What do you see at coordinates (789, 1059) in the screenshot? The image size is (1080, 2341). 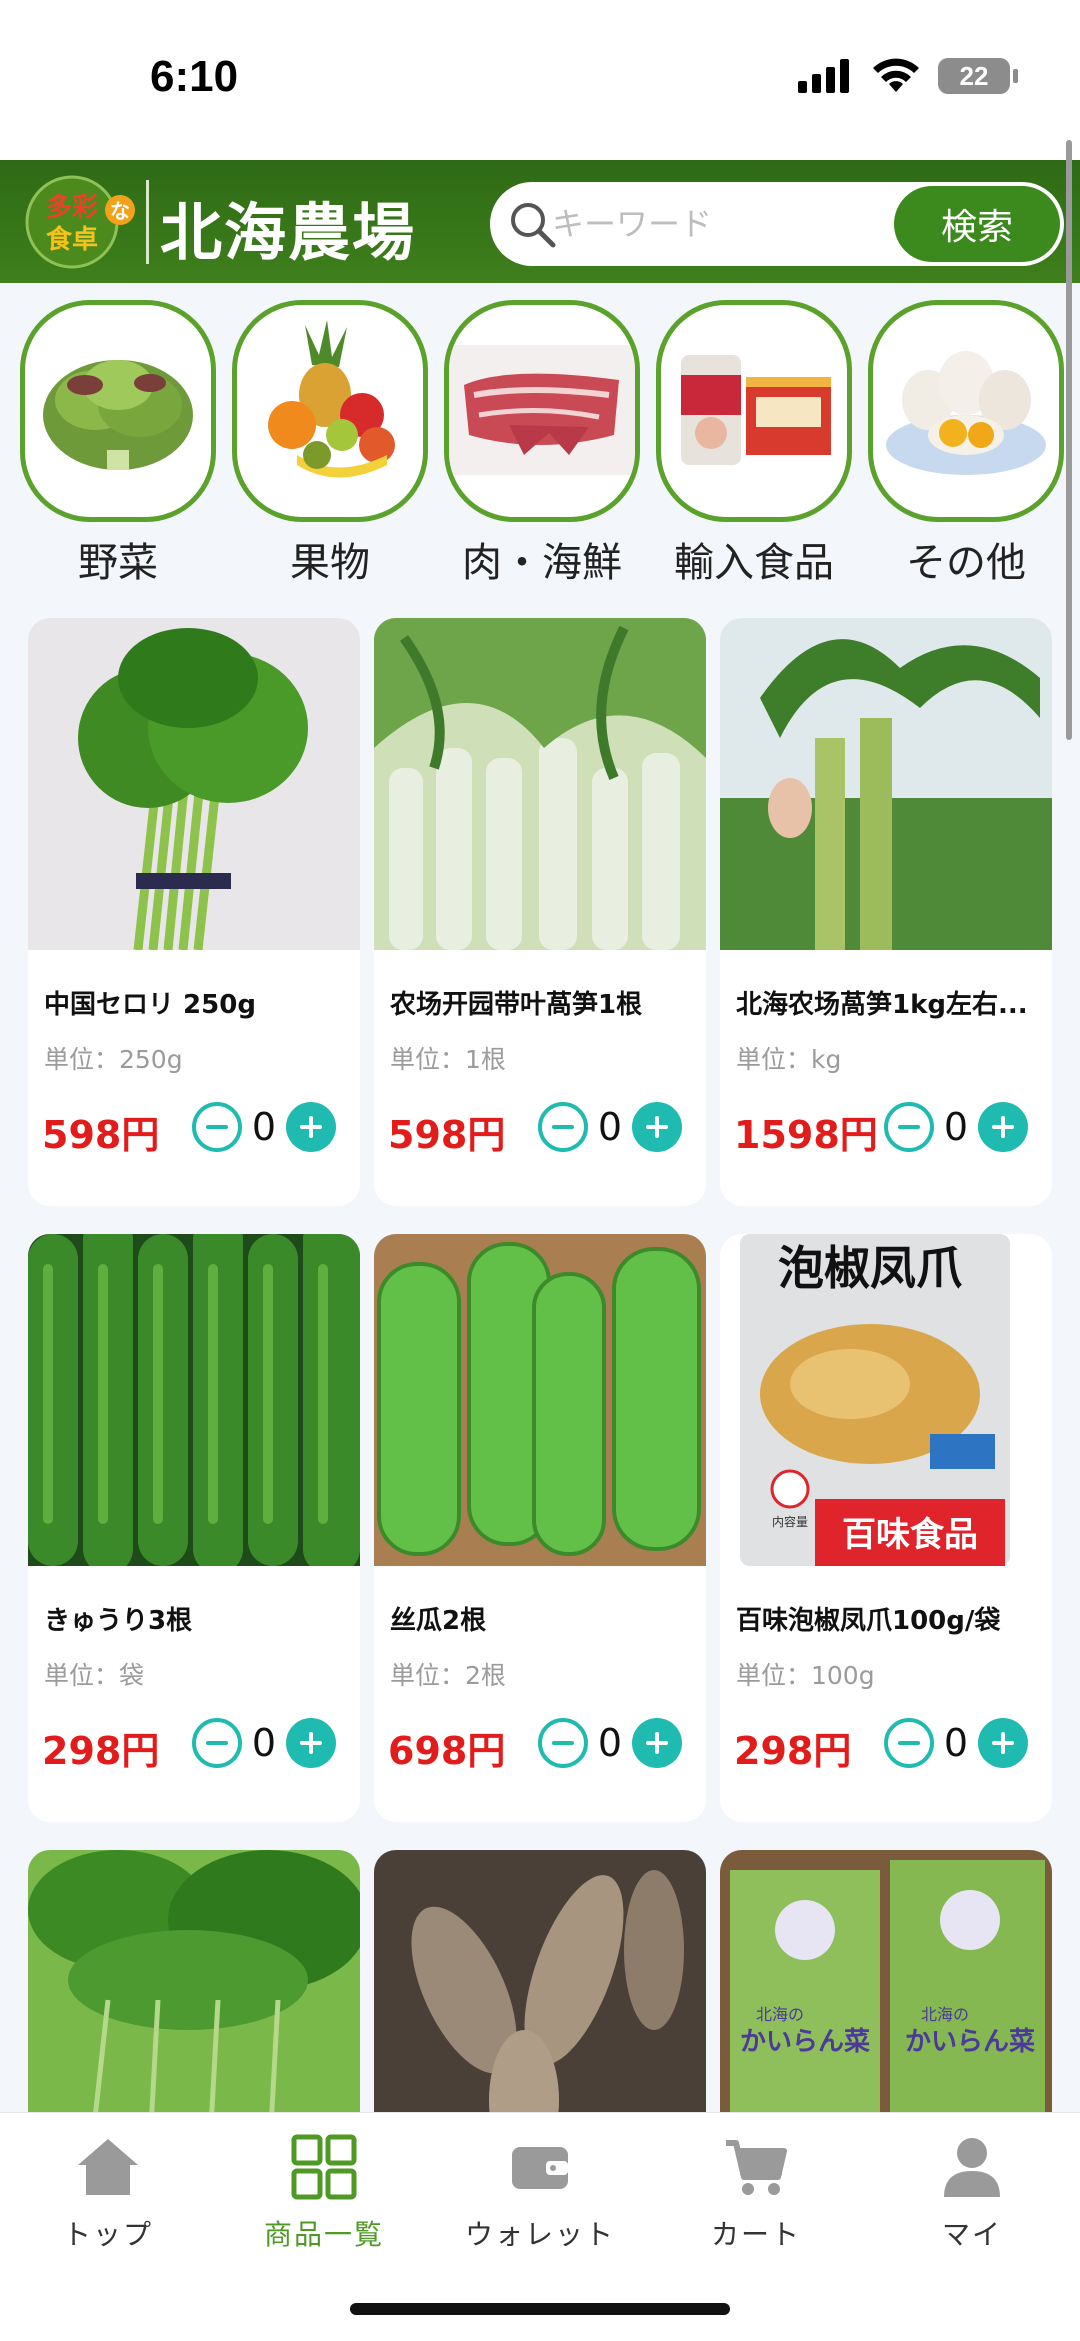 I see `product-unit: 単位：kg` at bounding box center [789, 1059].